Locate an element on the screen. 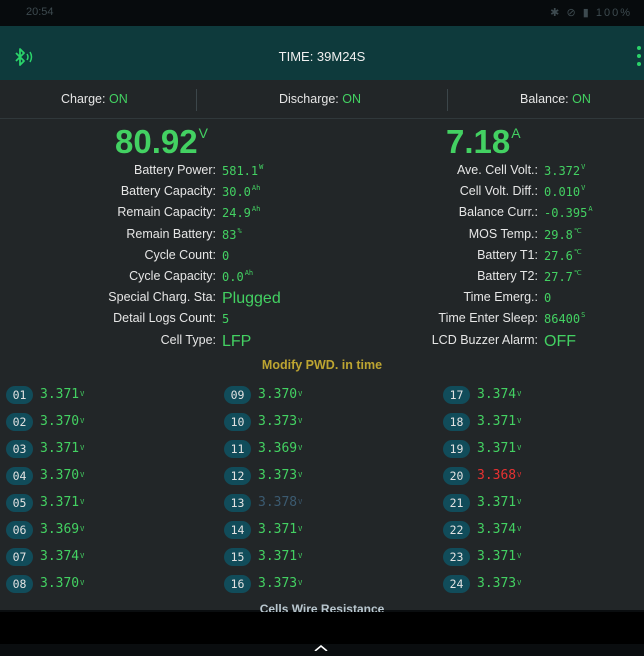 Image resolution: width=644 pixels, height=656 pixels. cell-voltage-item: 22 3.374V is located at coordinates (503, 531).